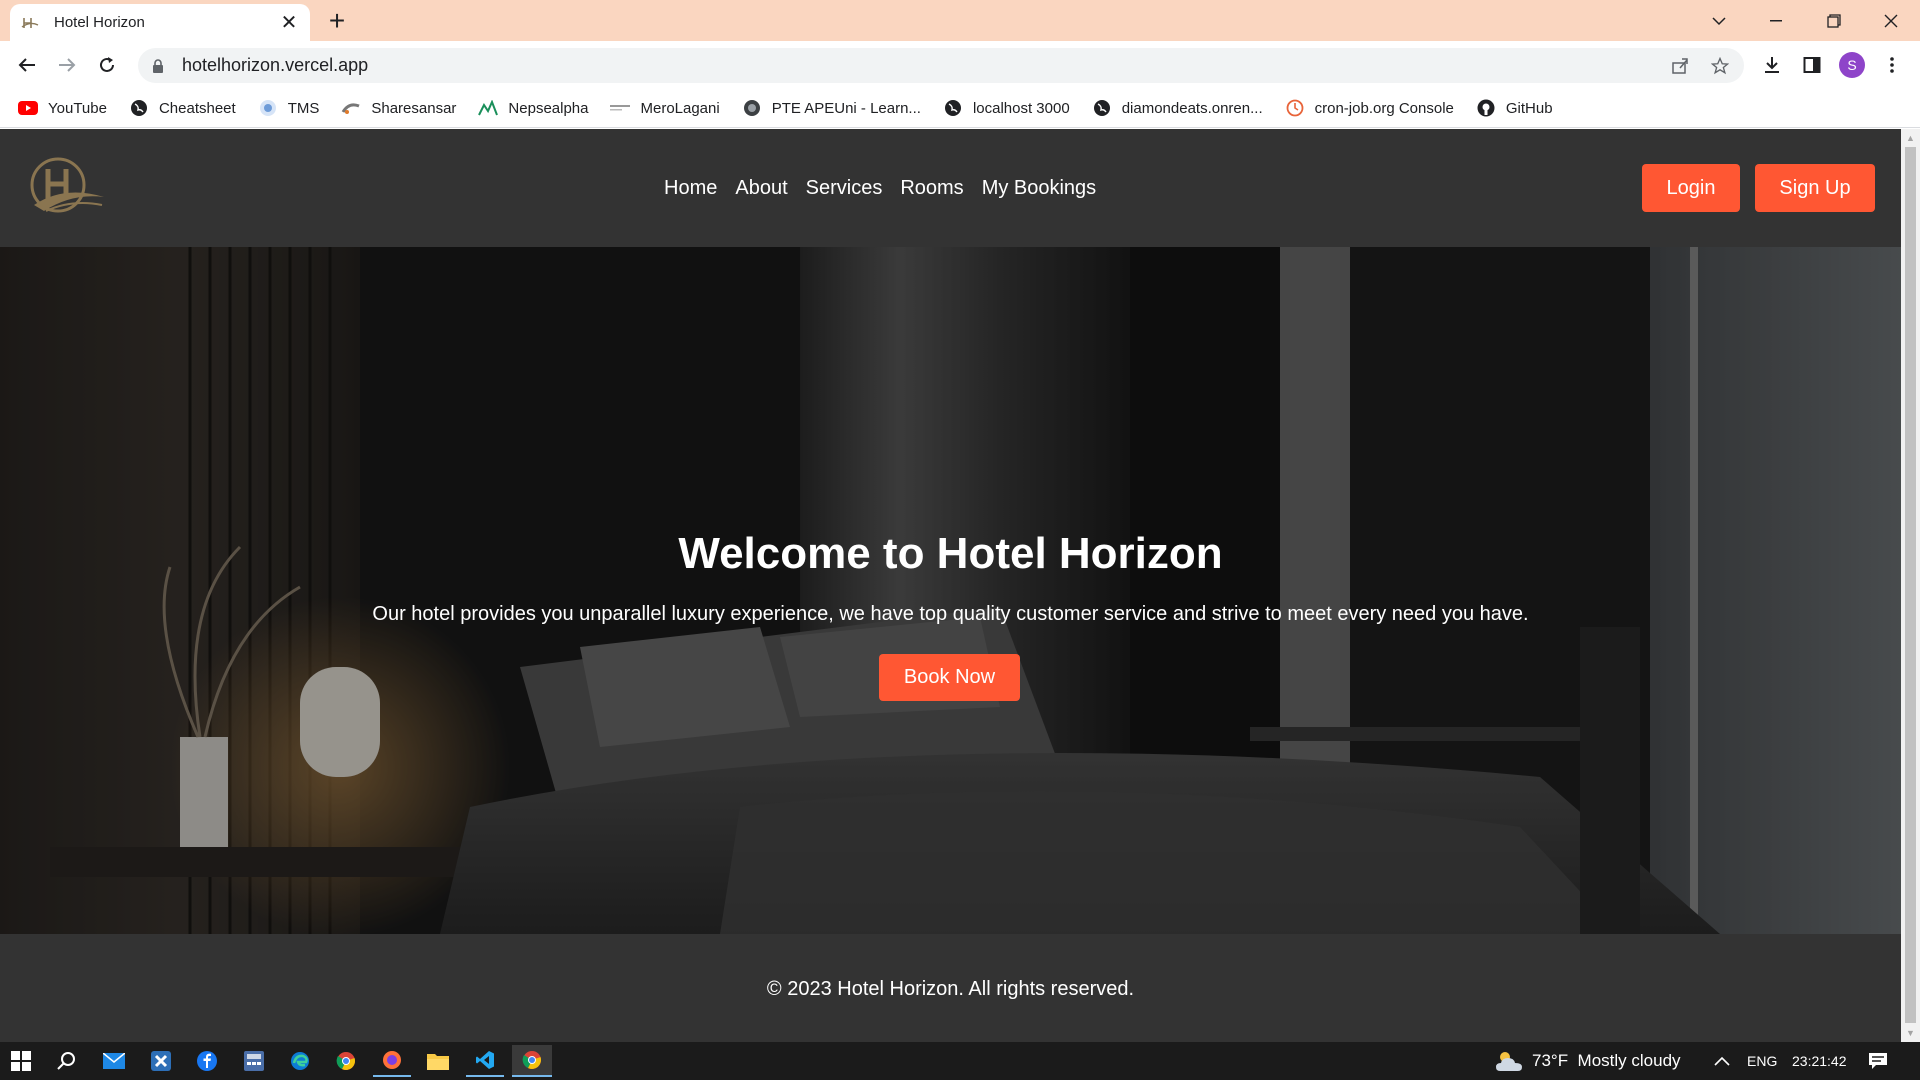 This screenshot has width=1920, height=1080. I want to click on weather-cloud-icon, so click(1509, 1061).